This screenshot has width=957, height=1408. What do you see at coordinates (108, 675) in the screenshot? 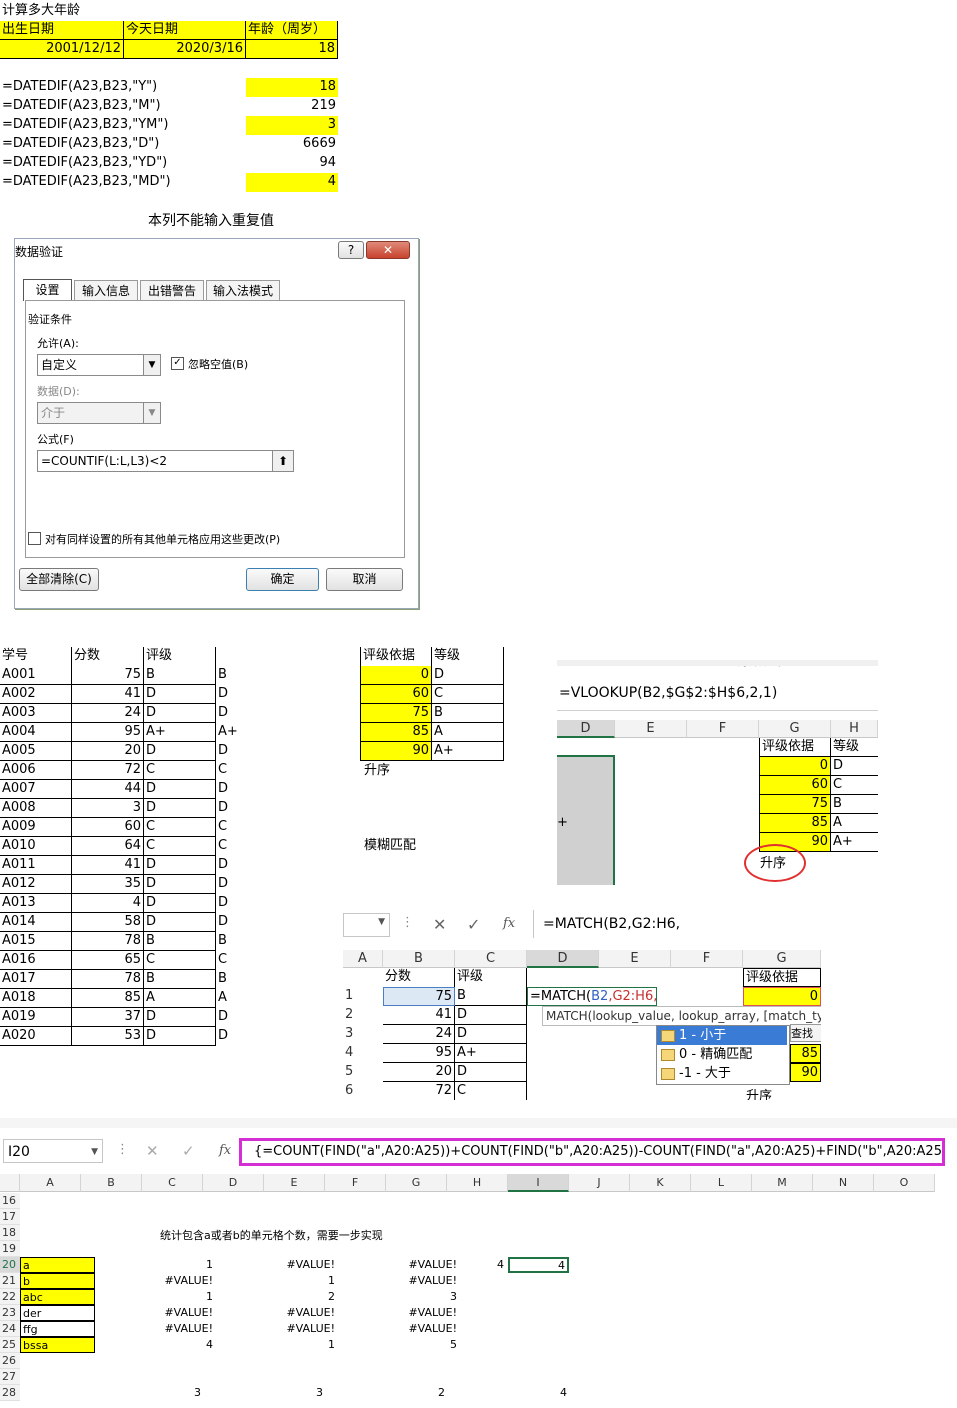
I see `score-cell: 75` at bounding box center [108, 675].